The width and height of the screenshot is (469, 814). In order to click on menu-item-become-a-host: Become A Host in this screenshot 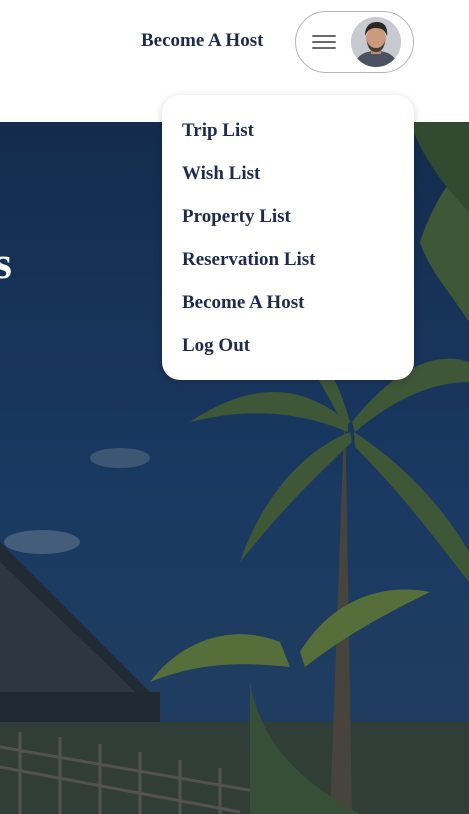, I will do `click(243, 302)`.